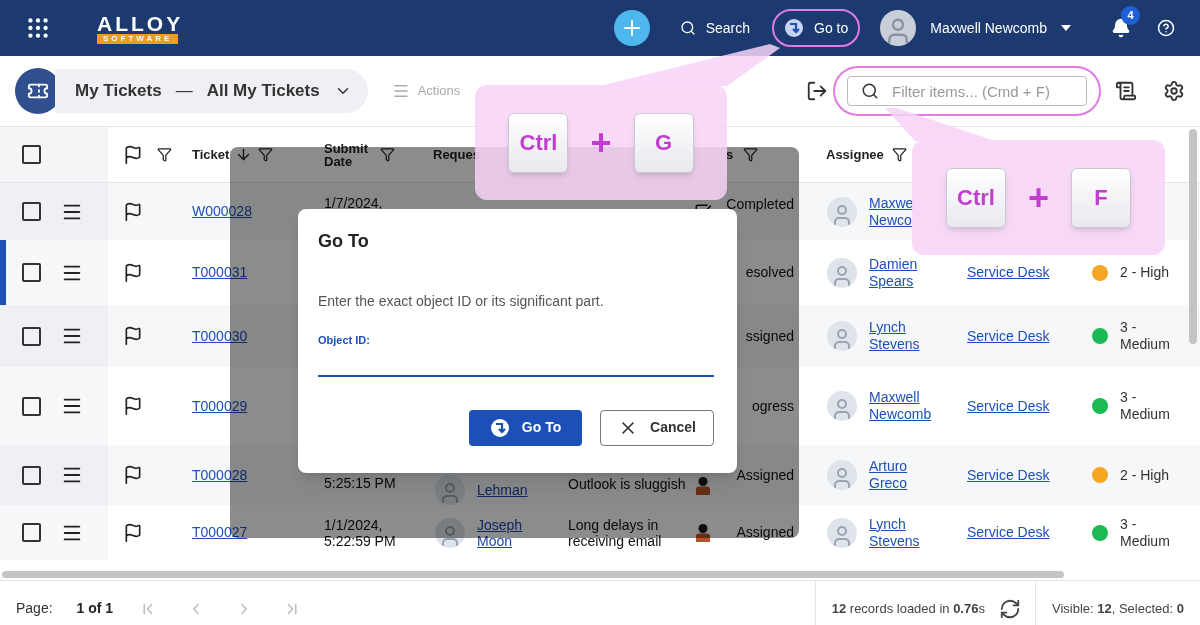 Image resolution: width=1200 pixels, height=625 pixels. What do you see at coordinates (34, 608) in the screenshot?
I see `page-label: Page:` at bounding box center [34, 608].